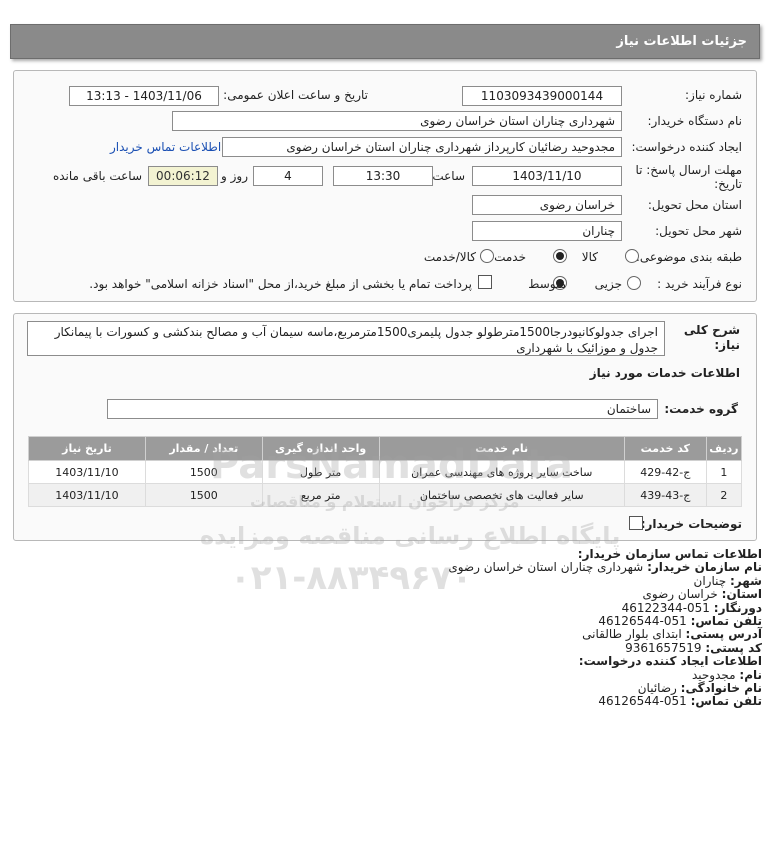 The image size is (770, 845). Describe the element at coordinates (665, 495) in the screenshot. I see `service-code: ج-43-439` at that location.